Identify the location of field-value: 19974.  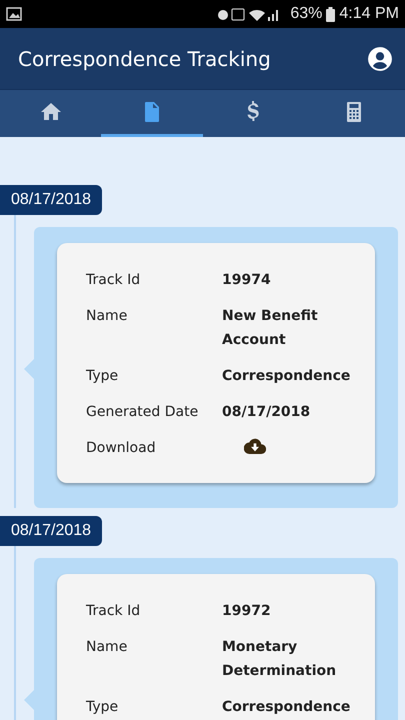
(246, 280).